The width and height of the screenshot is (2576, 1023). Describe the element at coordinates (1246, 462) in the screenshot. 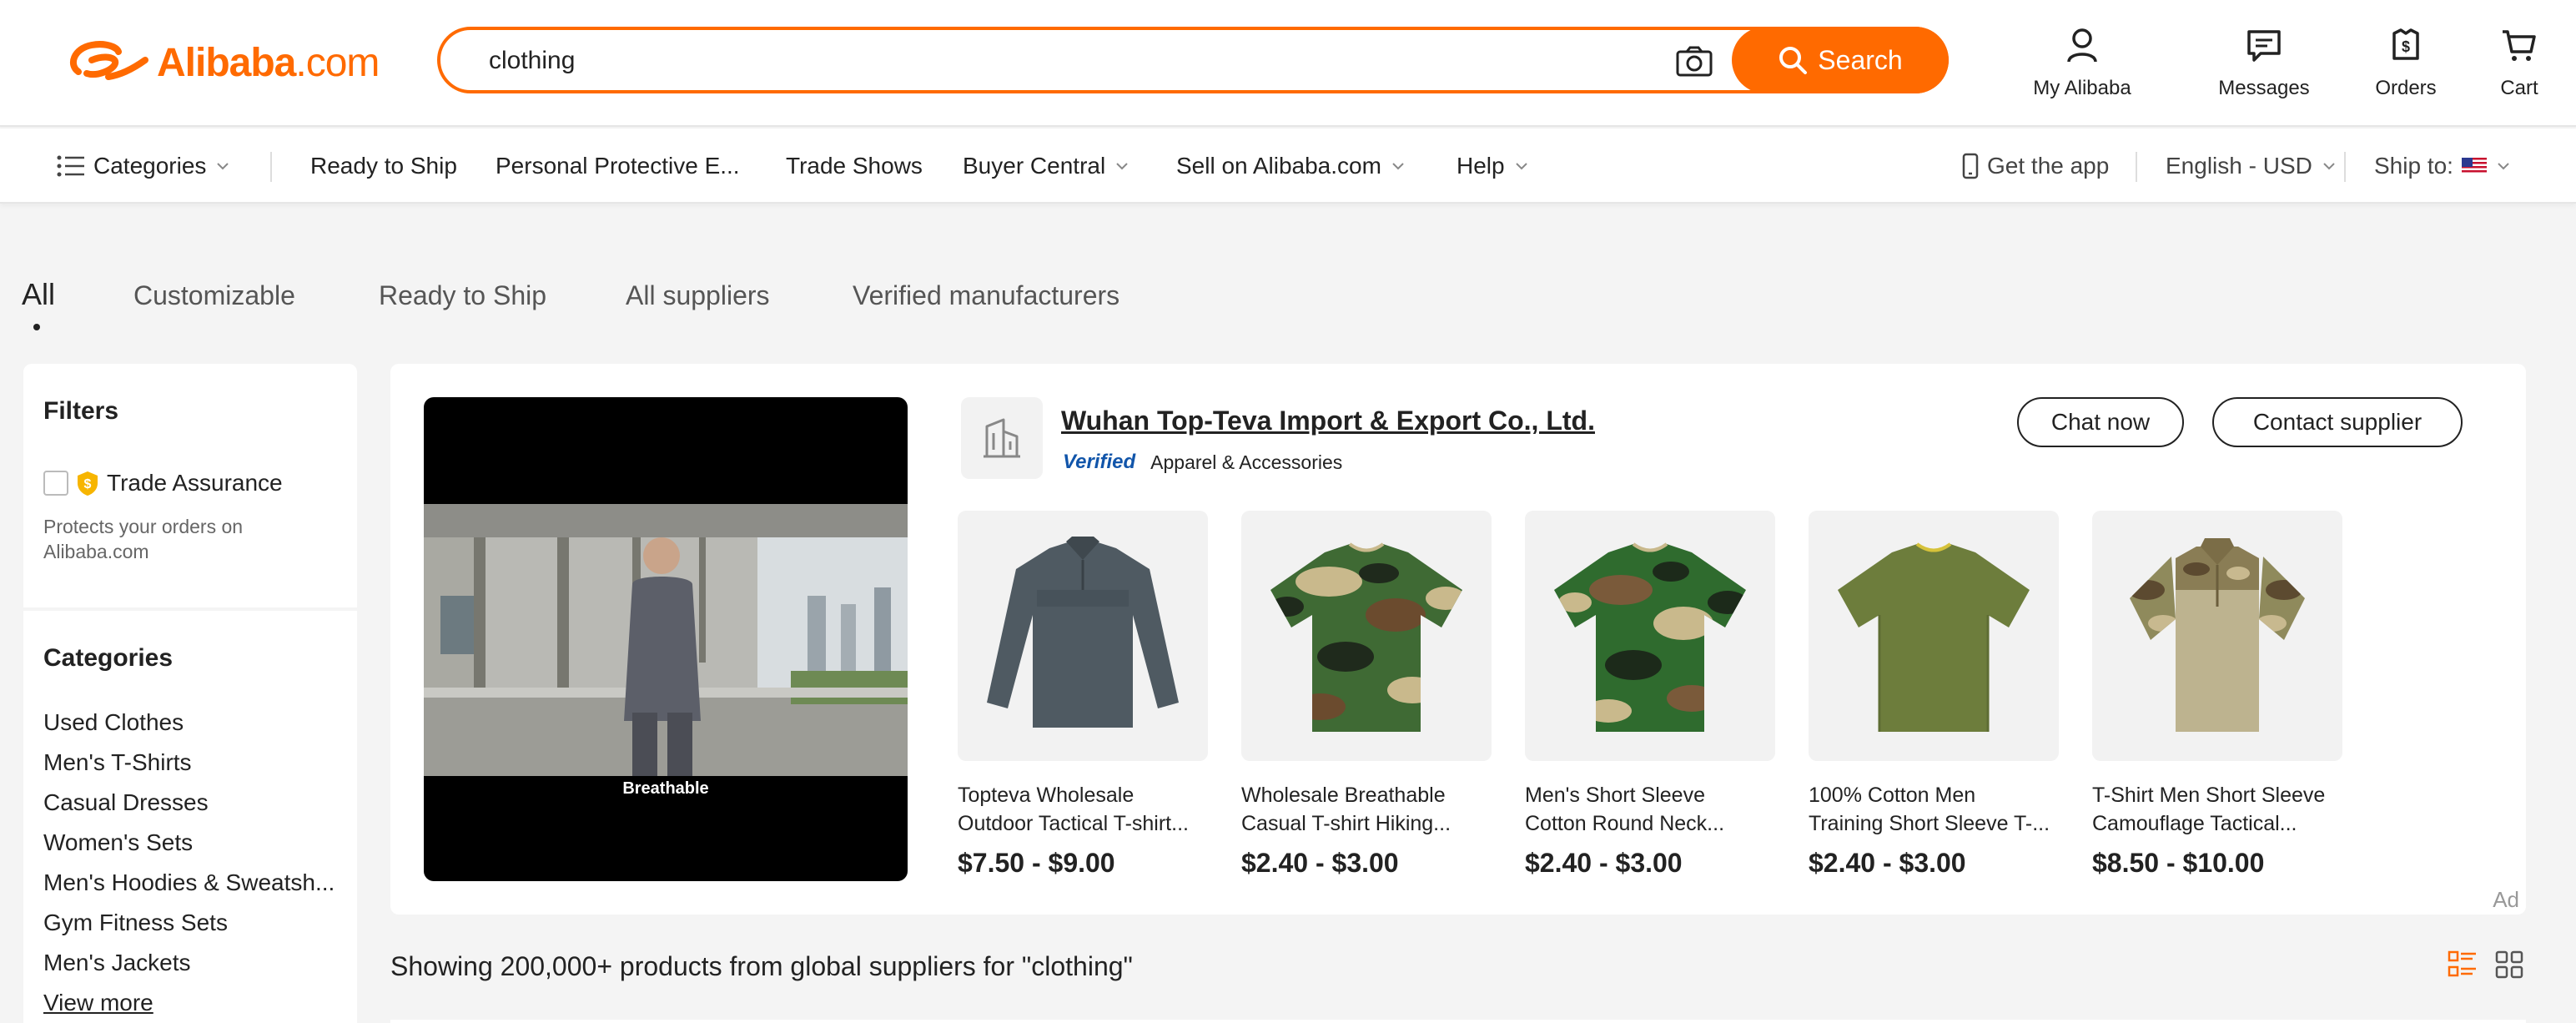

I see `supplier-category: Apparel & Accessories` at that location.